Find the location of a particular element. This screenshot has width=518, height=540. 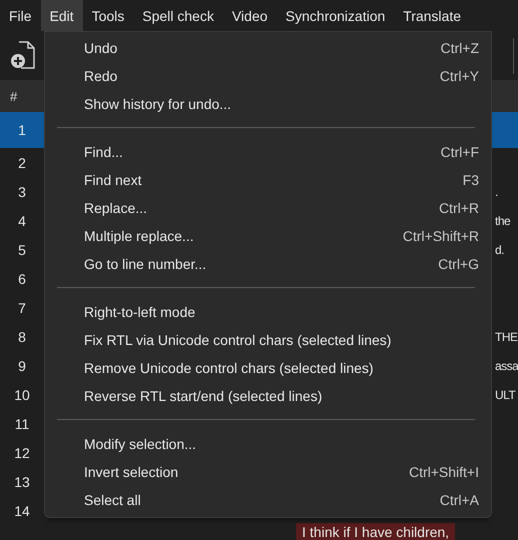

menu-item: Fix RTL via Unicode control chars (selected lines) is located at coordinates (268, 340).